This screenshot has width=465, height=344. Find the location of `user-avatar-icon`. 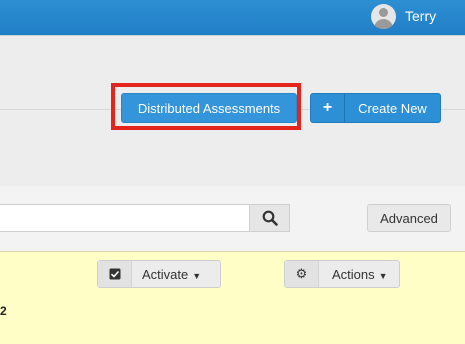

user-avatar-icon is located at coordinates (383, 16).